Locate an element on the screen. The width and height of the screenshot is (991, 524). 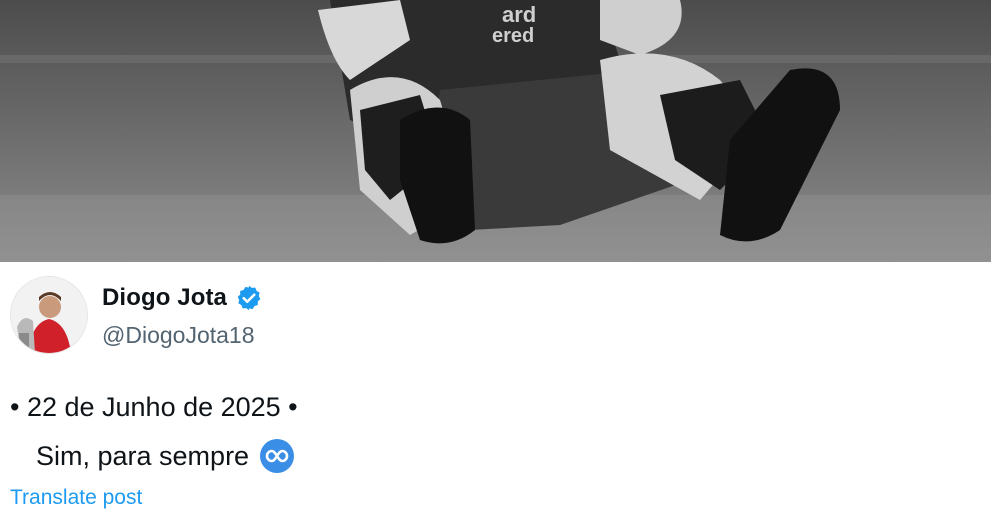
post-text-date: • 22 de Junho de 2025 • is located at coordinates (154, 407).